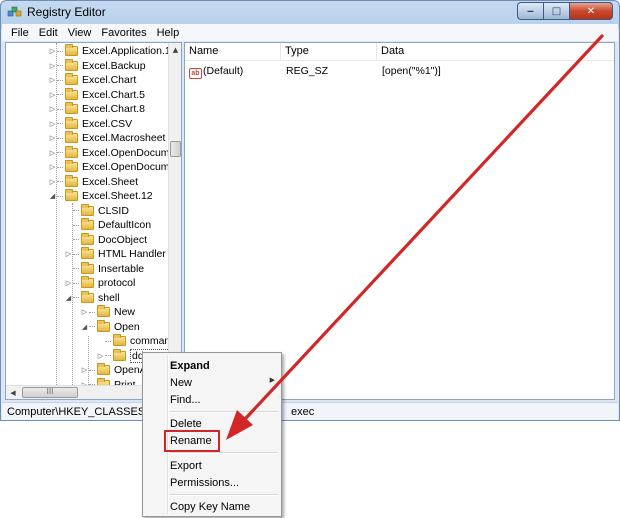  What do you see at coordinates (307, 71) in the screenshot?
I see `value-type: REG_SZ` at bounding box center [307, 71].